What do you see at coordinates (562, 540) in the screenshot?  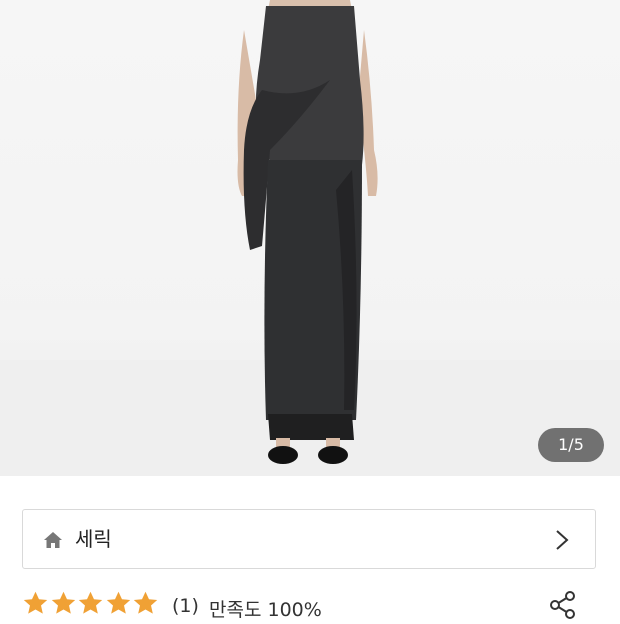 I see `chevron-right-icon` at bounding box center [562, 540].